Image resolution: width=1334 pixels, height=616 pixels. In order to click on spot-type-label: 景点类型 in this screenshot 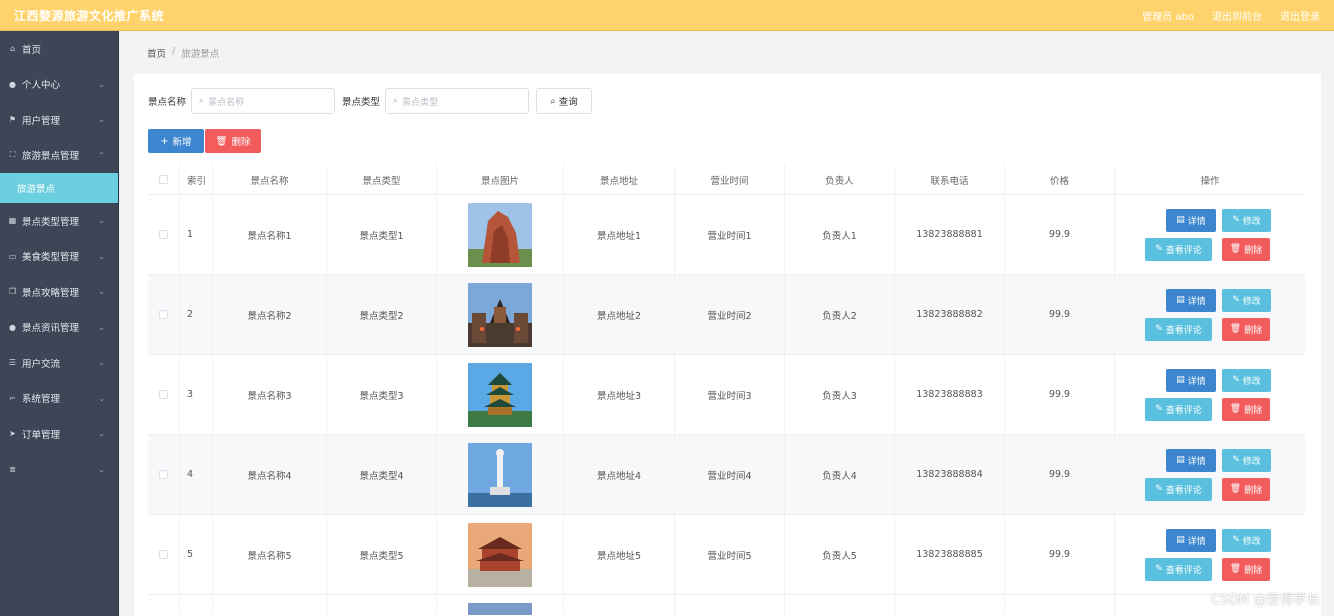, I will do `click(361, 102)`.